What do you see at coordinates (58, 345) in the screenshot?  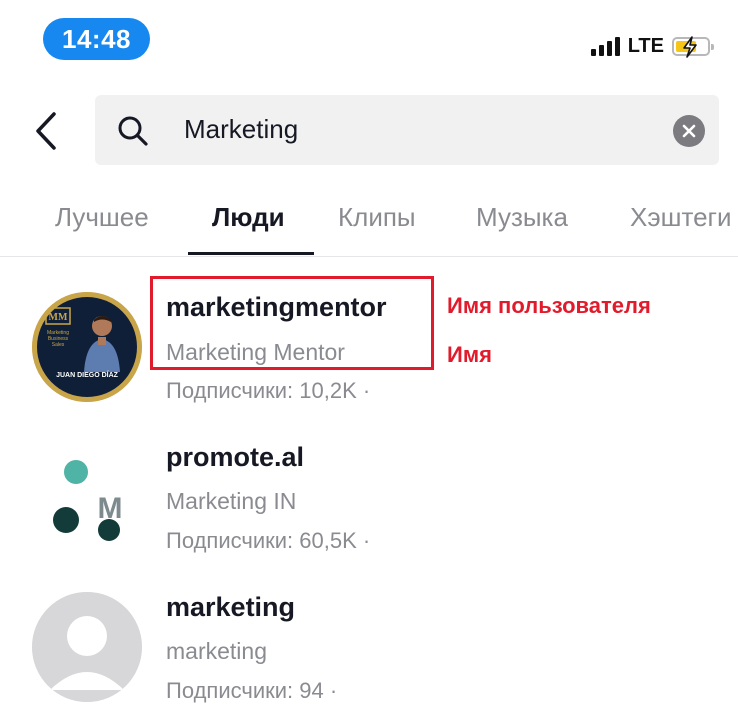 I see `svg-text: Sales` at bounding box center [58, 345].